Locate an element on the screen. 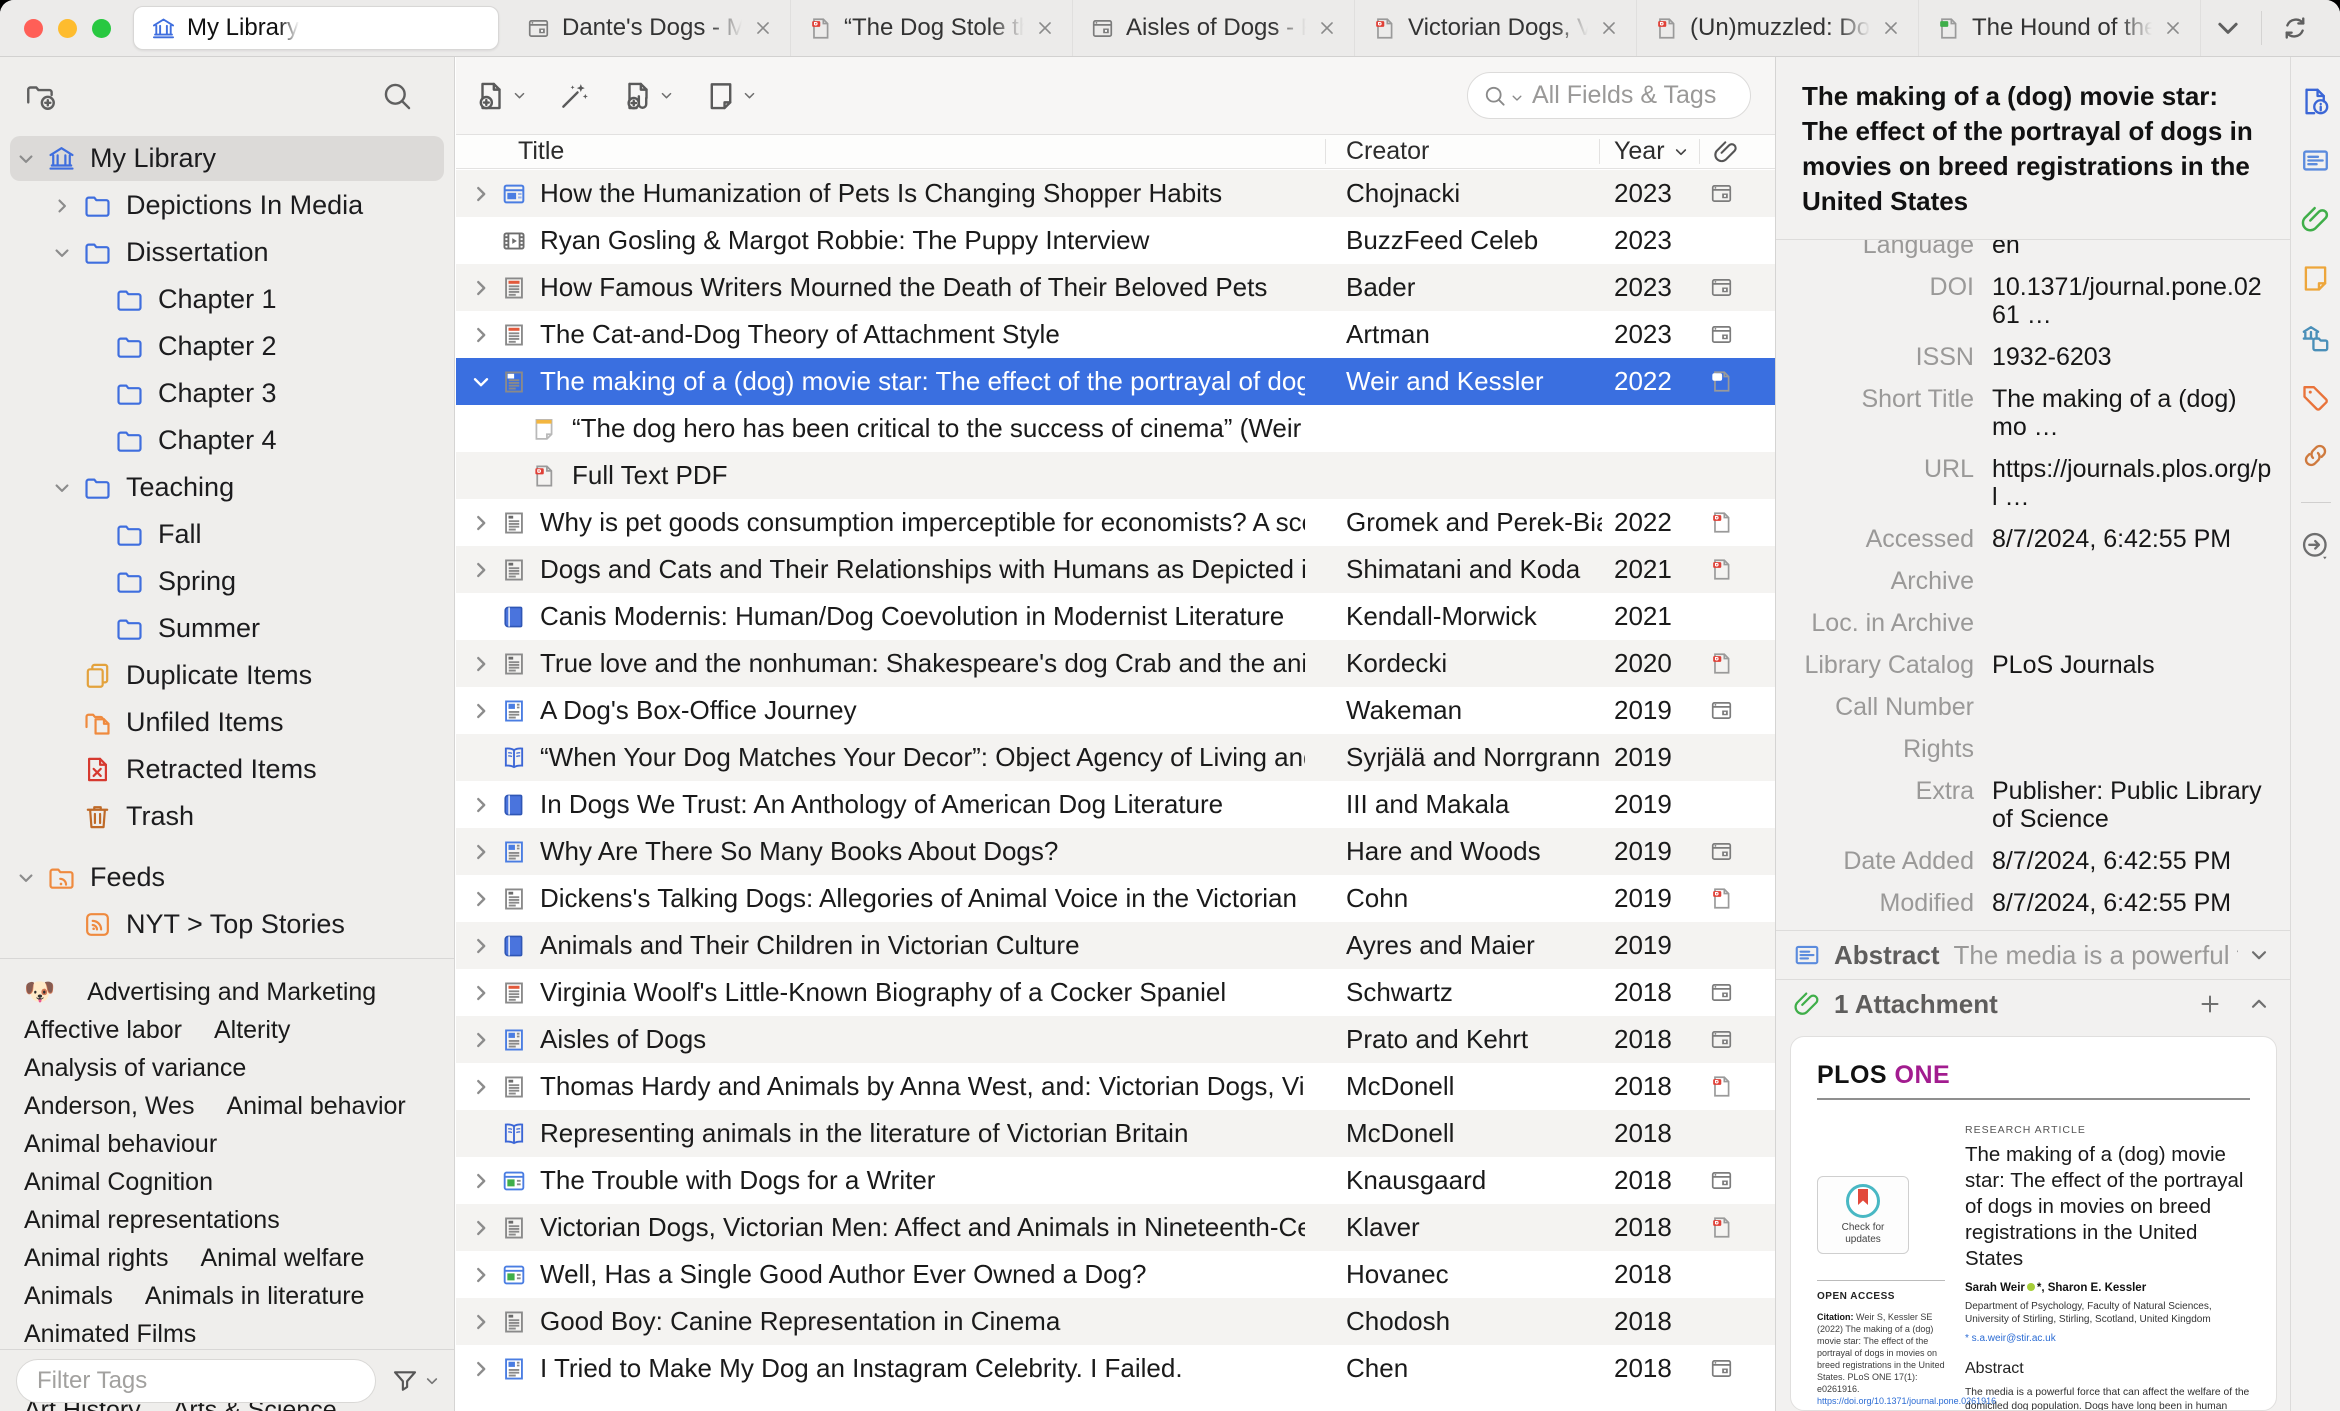 The height and width of the screenshot is (1411, 2340). pane-tab-paperclip-icon is located at coordinates (2315, 219).